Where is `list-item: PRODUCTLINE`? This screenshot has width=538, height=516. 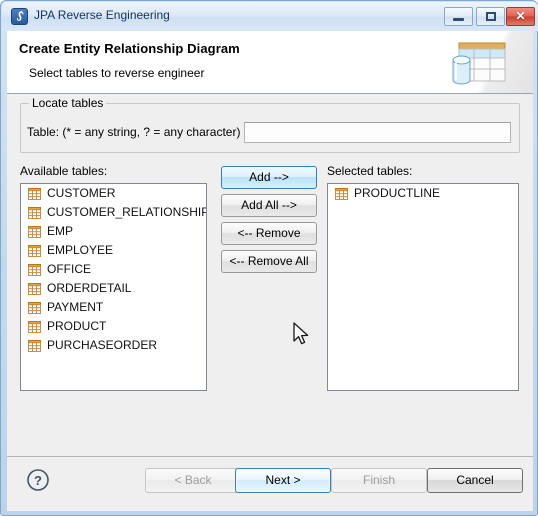 list-item: PRODUCTLINE is located at coordinates (423, 193).